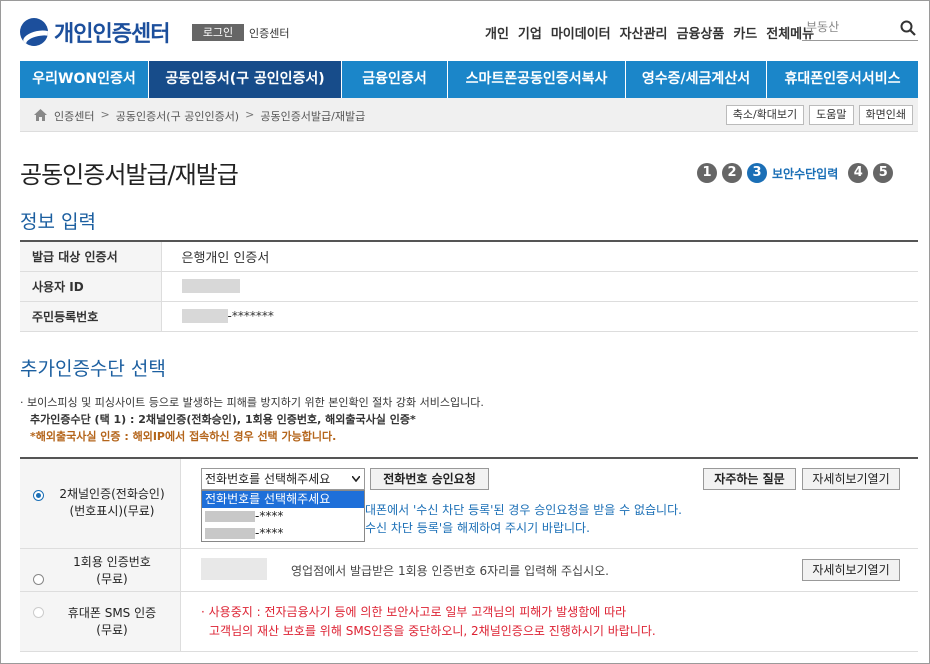 Image resolution: width=930 pixels, height=664 pixels. I want to click on home-icon, so click(40, 115).